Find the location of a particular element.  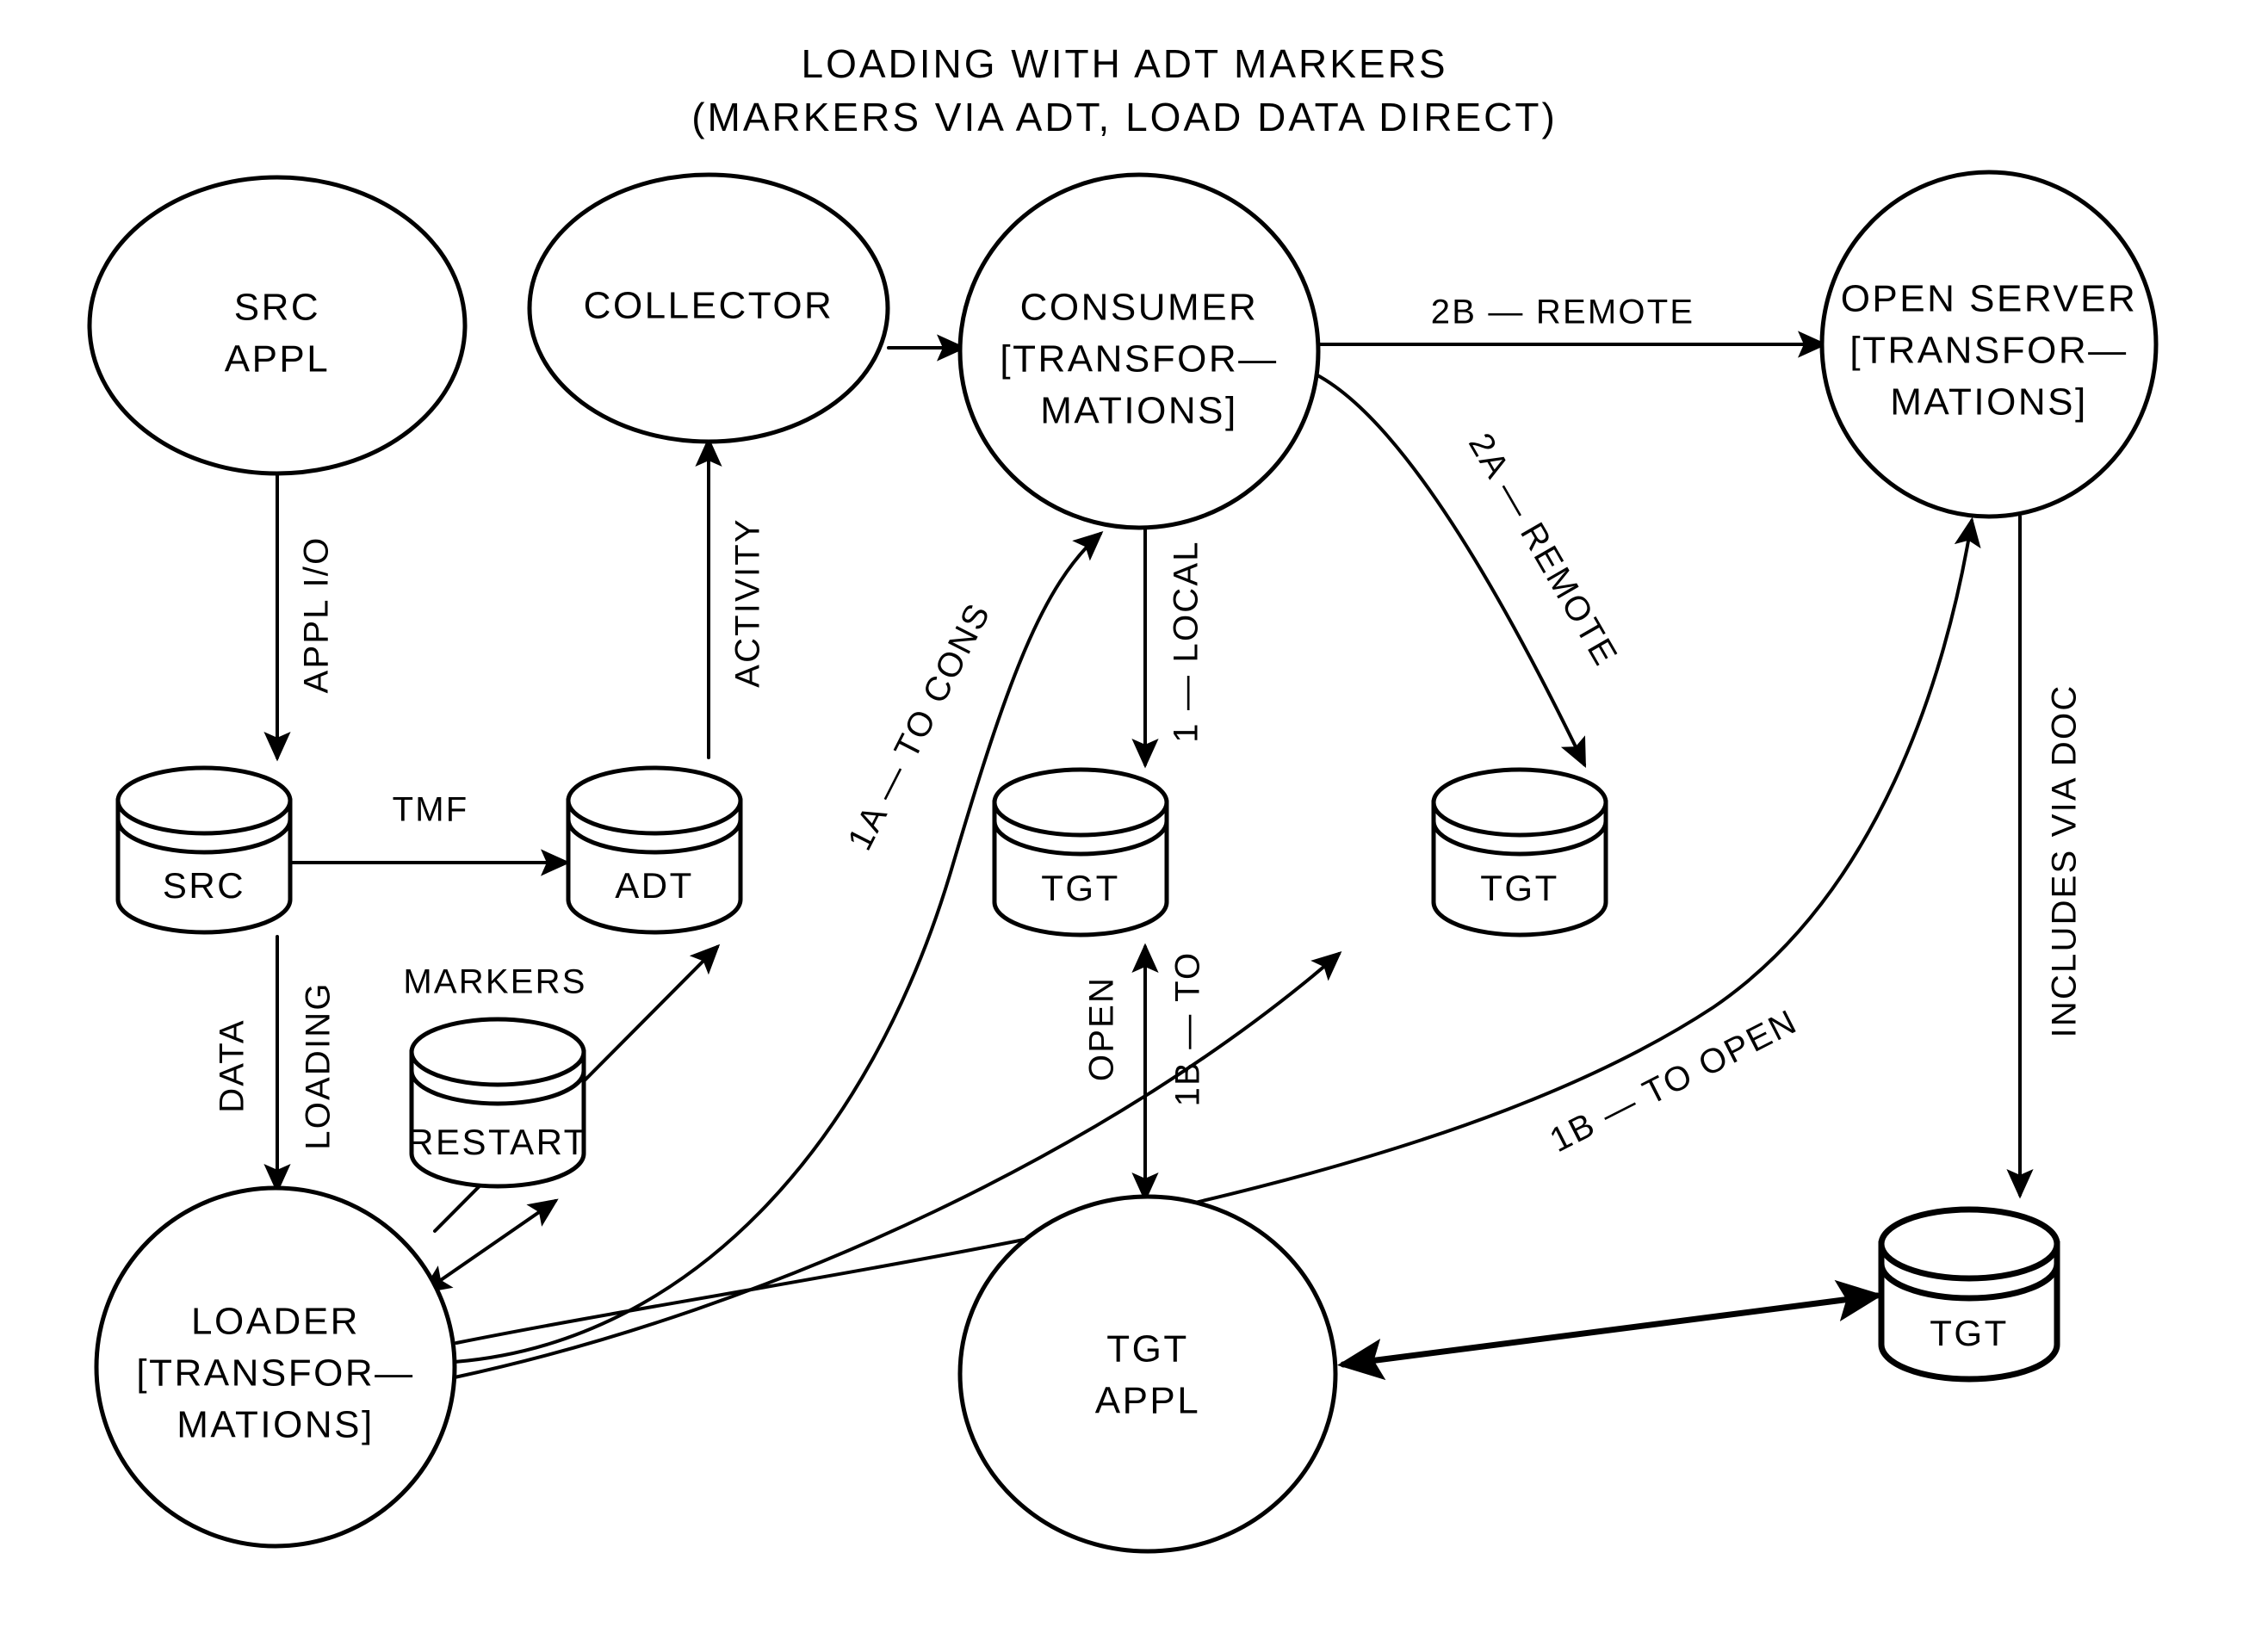

node-open-server: OPEN SERVER [TRANSFOR— MATIONS] is located at coordinates (1989, 345).